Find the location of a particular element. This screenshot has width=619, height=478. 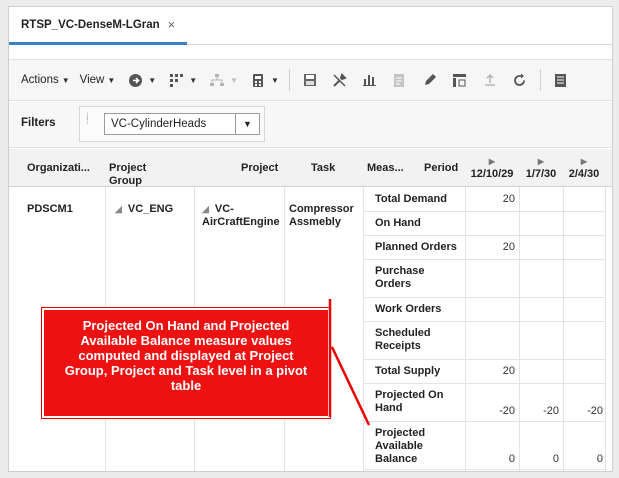

calculator-menu: ▼ is located at coordinates (263, 80).